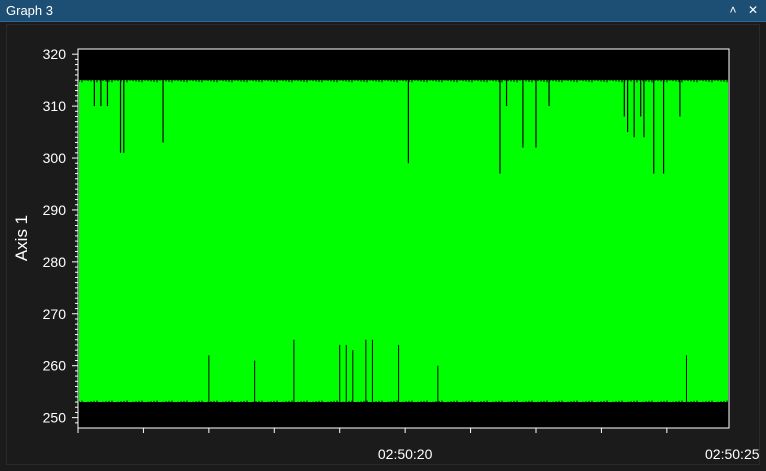 The width and height of the screenshot is (766, 471). I want to click on x-tick-label: 02:50:25, so click(732, 454).